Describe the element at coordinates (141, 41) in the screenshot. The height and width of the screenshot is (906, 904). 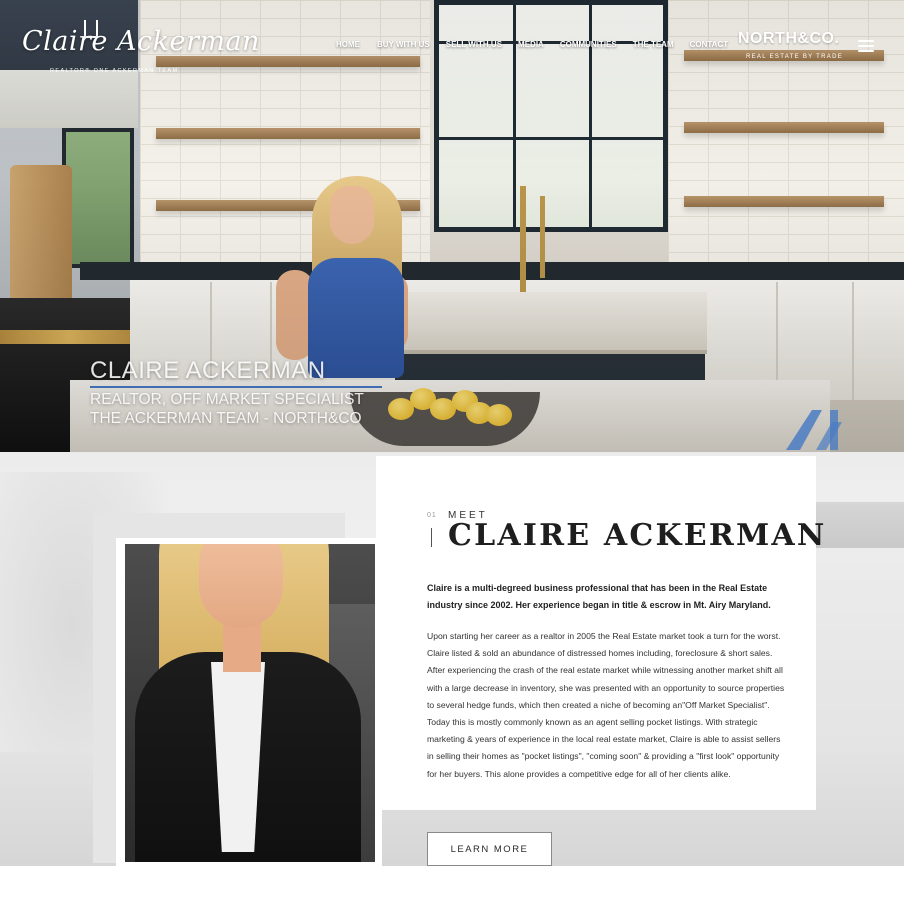
I see `logo-script: Claire Ackerman` at that location.